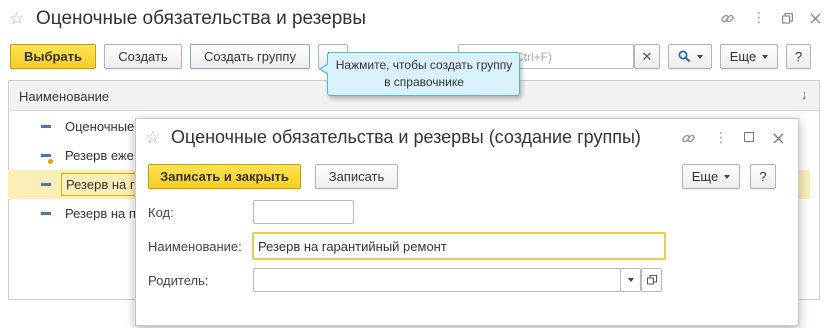 The width and height of the screenshot is (835, 328). What do you see at coordinates (804, 94) in the screenshot?
I see `sort-arrow-icon: ↓` at bounding box center [804, 94].